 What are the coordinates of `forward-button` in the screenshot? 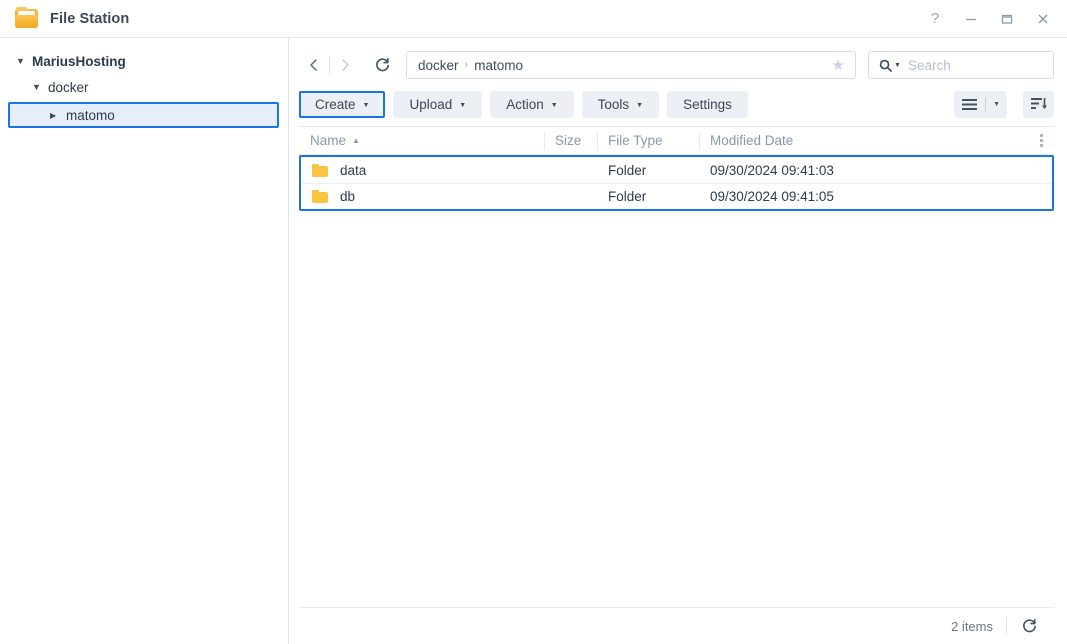 It's located at (345, 65).